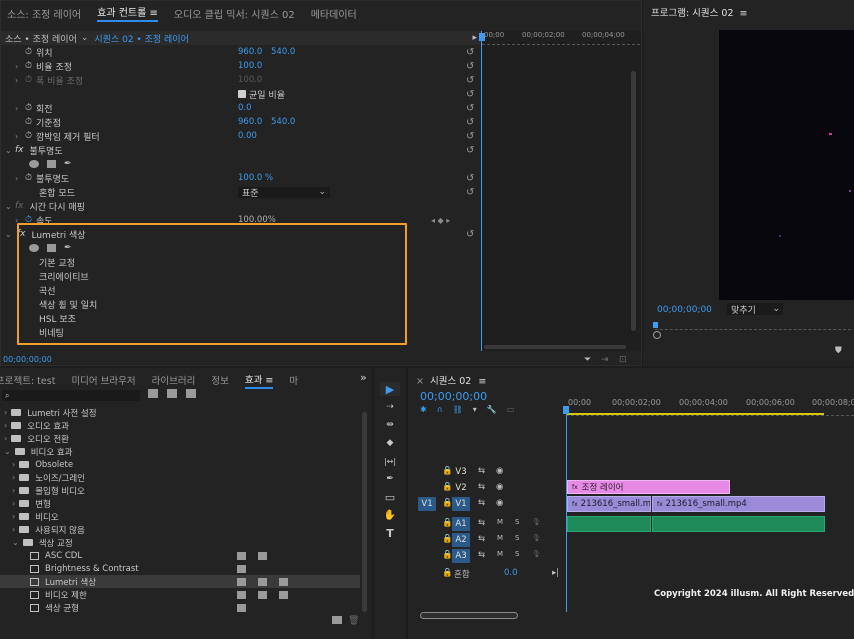 This screenshot has width=854, height=639. I want to click on tab-source: 소스: 조정 레이어, so click(44, 13).